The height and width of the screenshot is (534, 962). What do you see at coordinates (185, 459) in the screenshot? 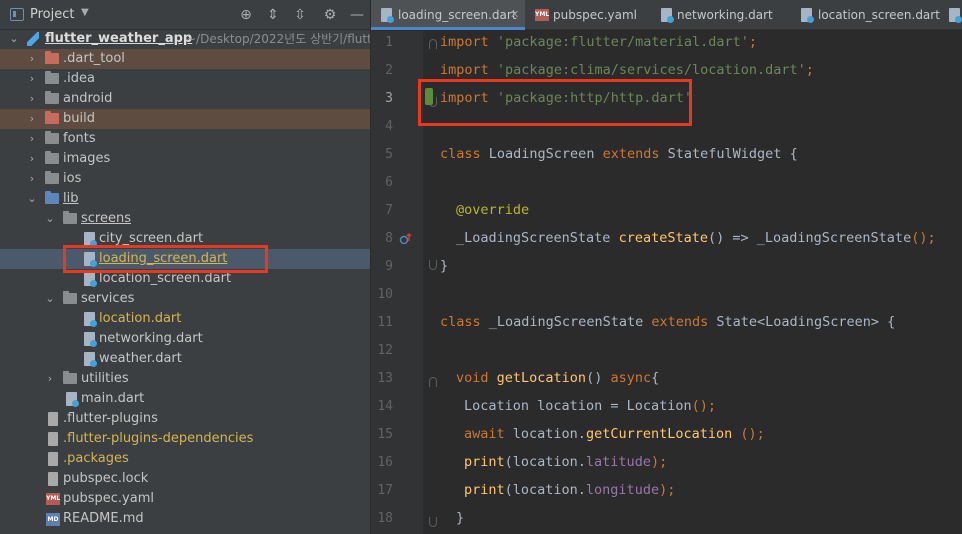
I see `tree-item-packages: .packages` at bounding box center [185, 459].